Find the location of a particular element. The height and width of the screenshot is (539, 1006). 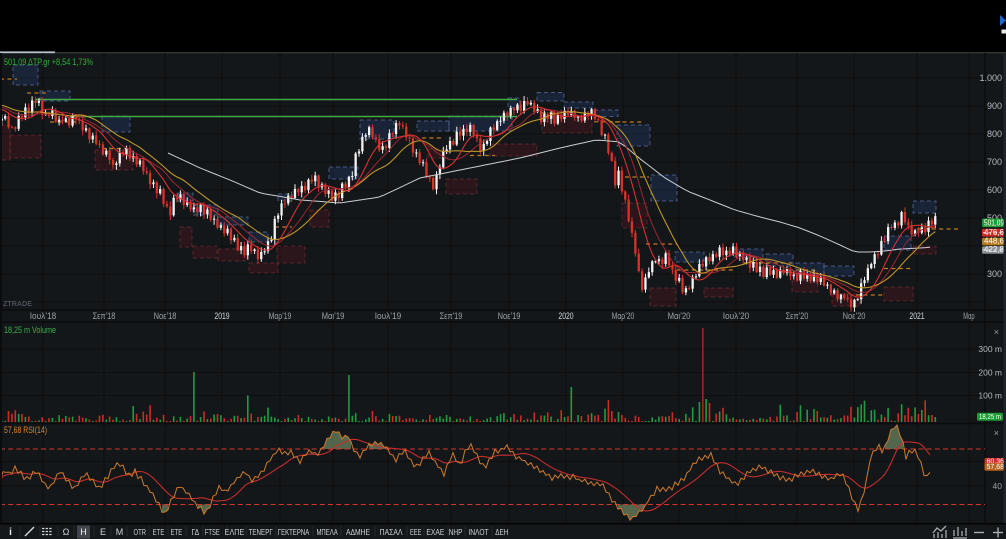

svg-text: Η is located at coordinates (83, 532).